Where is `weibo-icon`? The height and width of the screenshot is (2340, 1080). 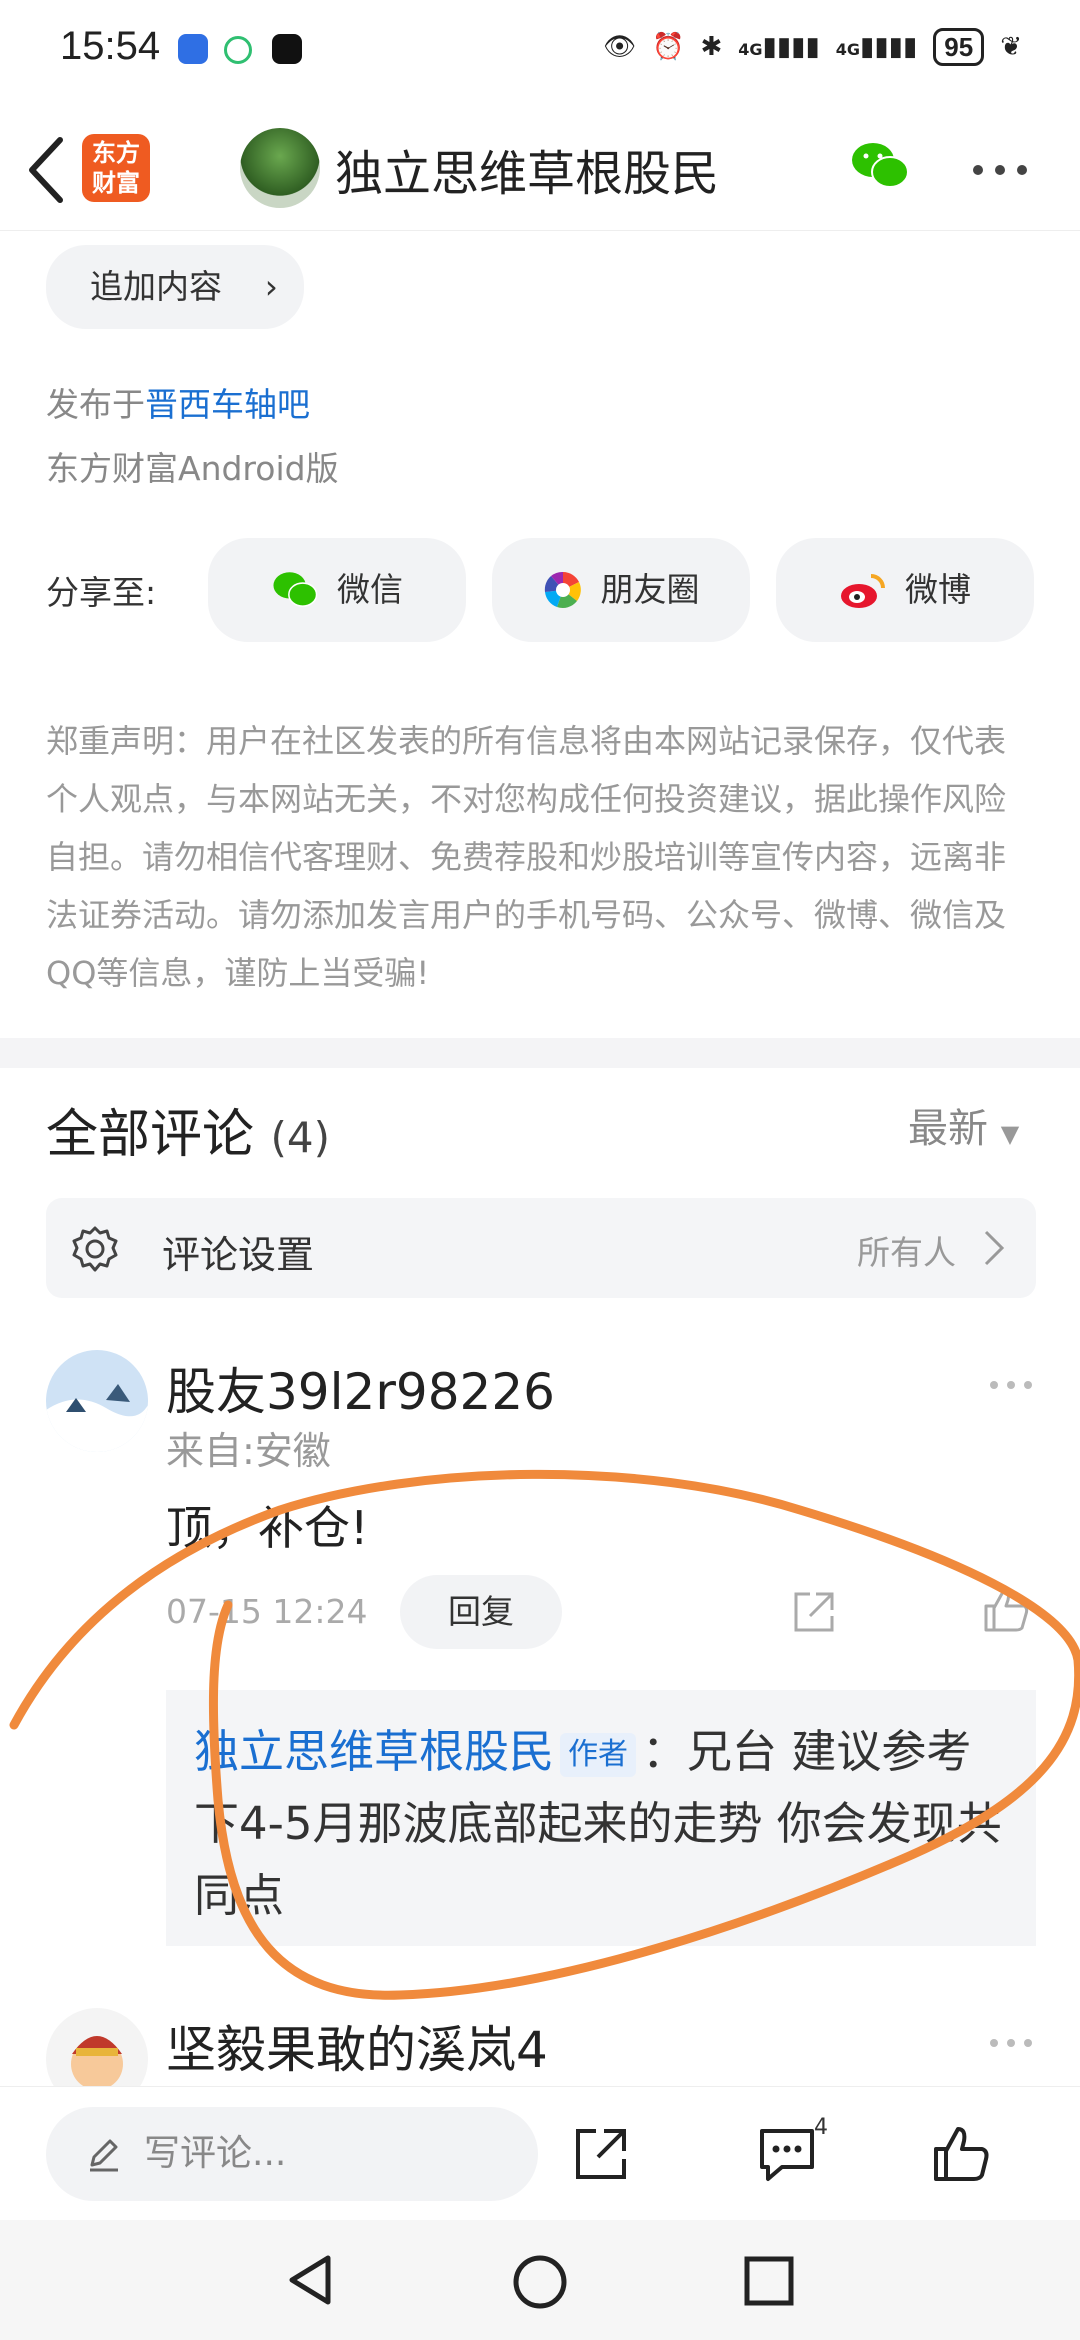 weibo-icon is located at coordinates (863, 591).